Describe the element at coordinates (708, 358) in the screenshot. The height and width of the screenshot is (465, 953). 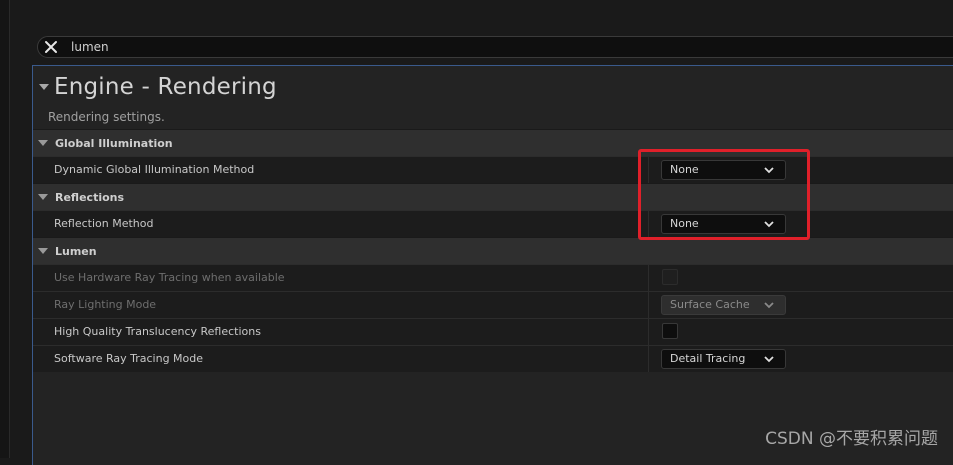
I see `dropdown-value: Detail Tracing` at that location.